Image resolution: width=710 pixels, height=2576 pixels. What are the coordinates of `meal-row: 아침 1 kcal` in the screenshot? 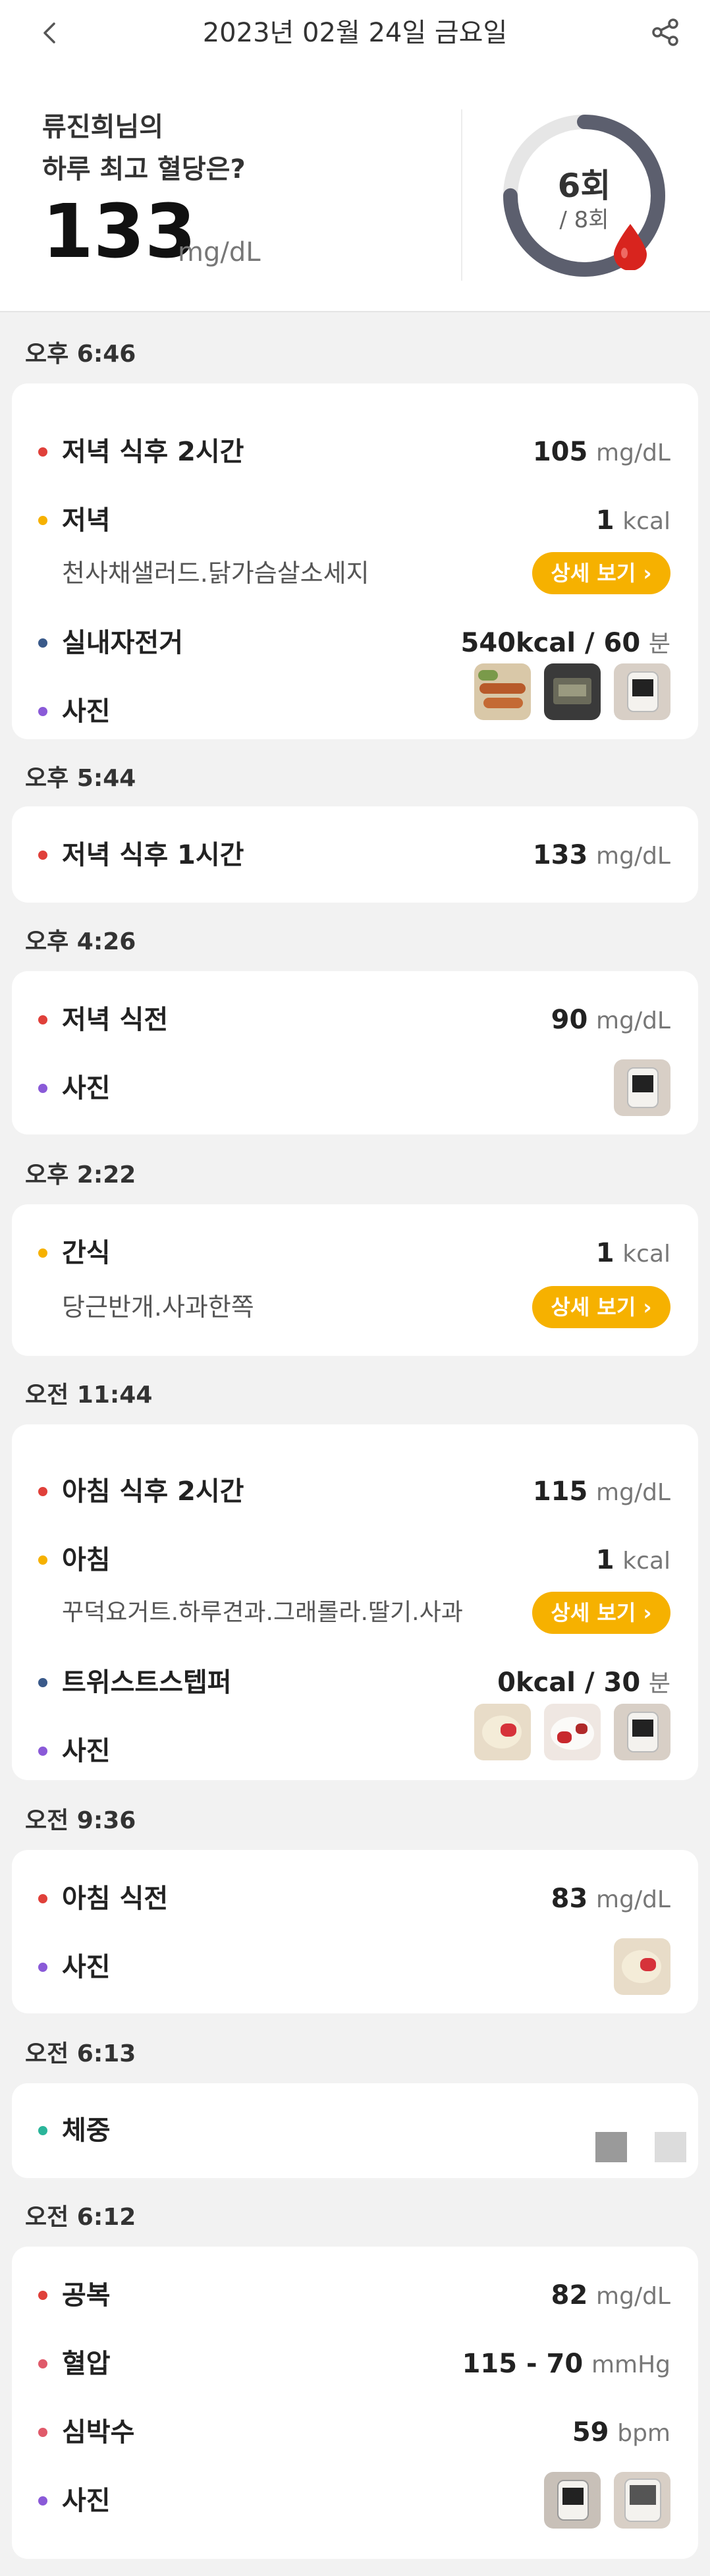 It's located at (355, 1560).